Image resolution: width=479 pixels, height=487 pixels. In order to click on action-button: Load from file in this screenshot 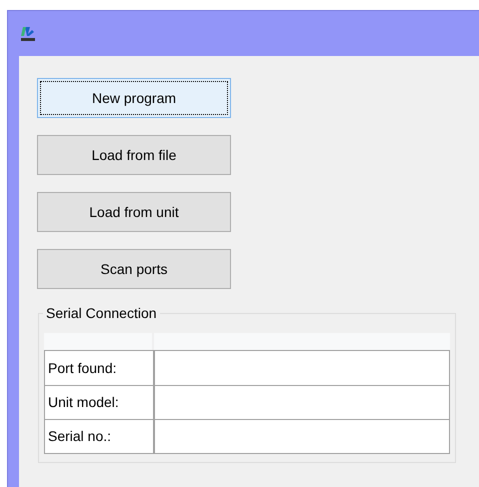, I will do `click(134, 155)`.